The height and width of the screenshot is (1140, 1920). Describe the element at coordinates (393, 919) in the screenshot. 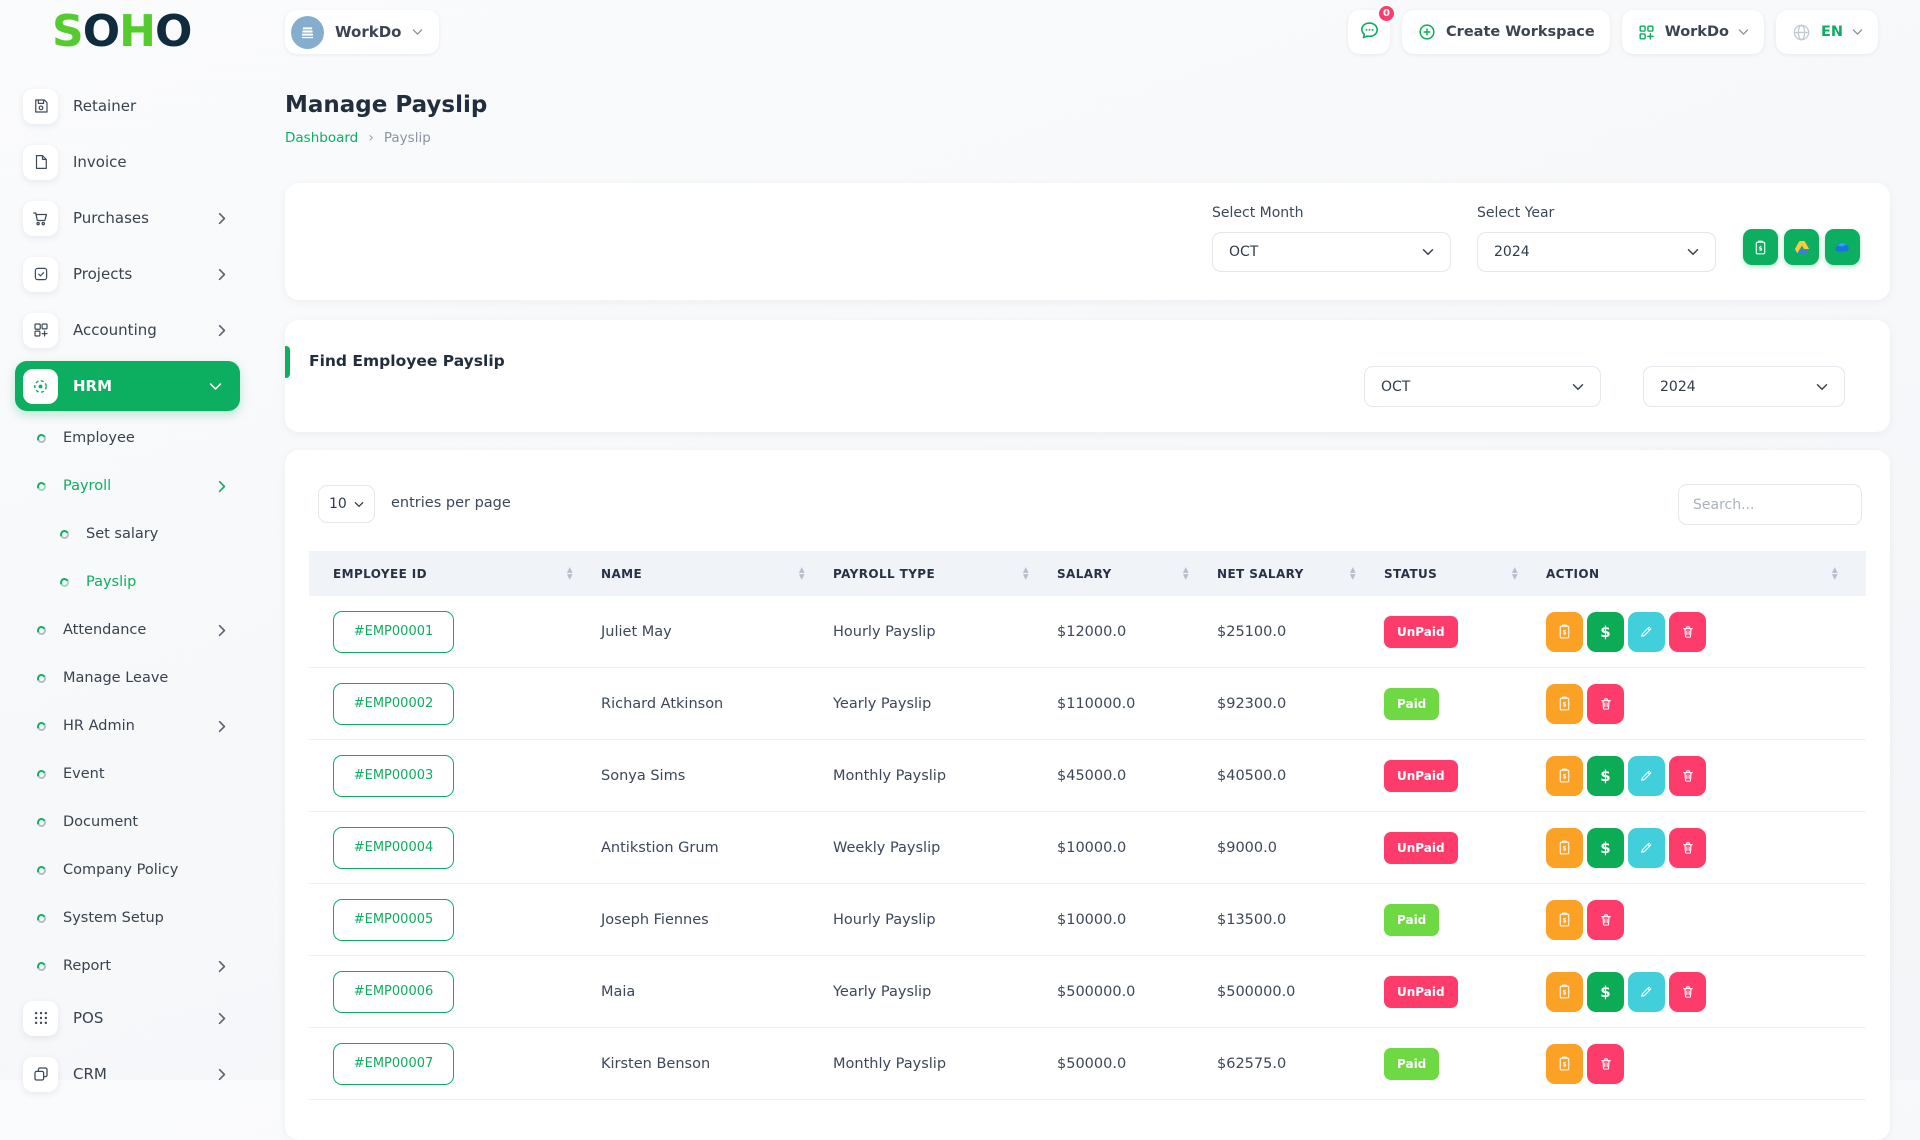

I see `employee-id-button: #EMP00005` at that location.